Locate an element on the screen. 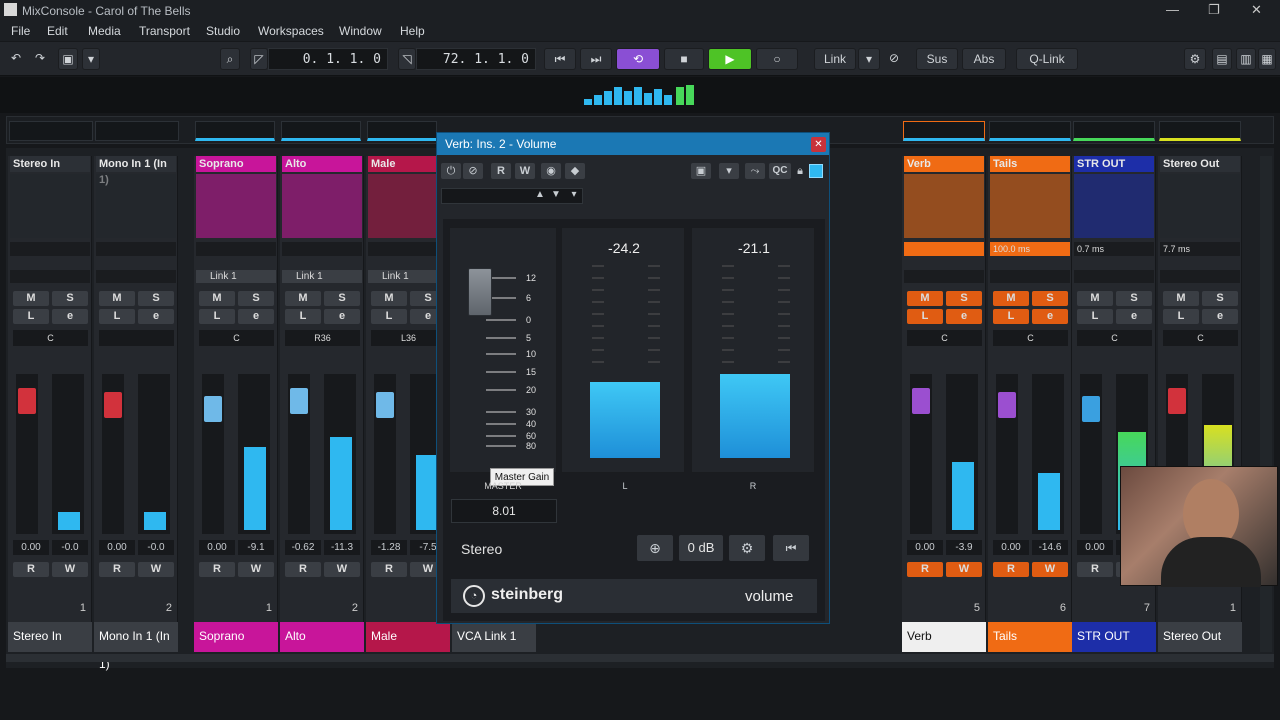  camera-icon: ▣ is located at coordinates (701, 171).